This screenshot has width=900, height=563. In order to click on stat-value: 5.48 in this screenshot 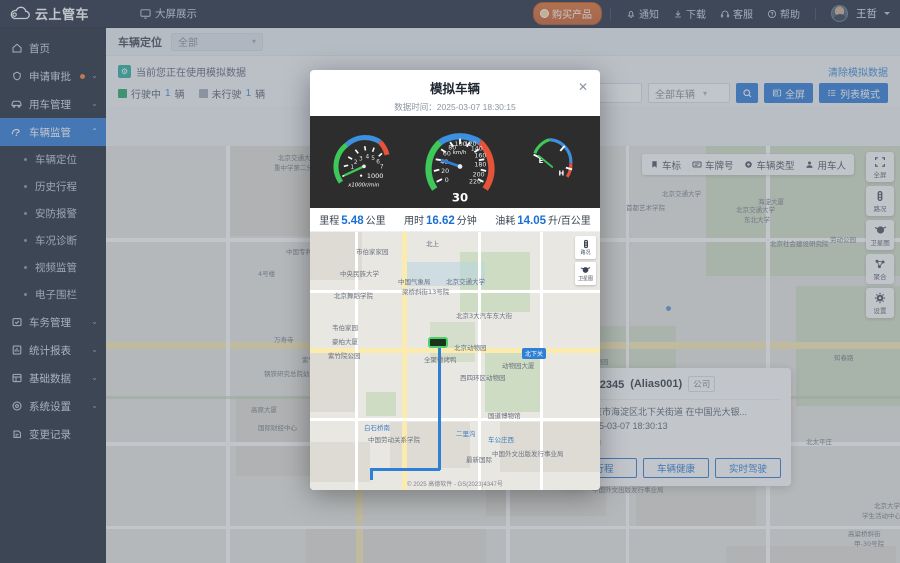, I will do `click(352, 221)`.